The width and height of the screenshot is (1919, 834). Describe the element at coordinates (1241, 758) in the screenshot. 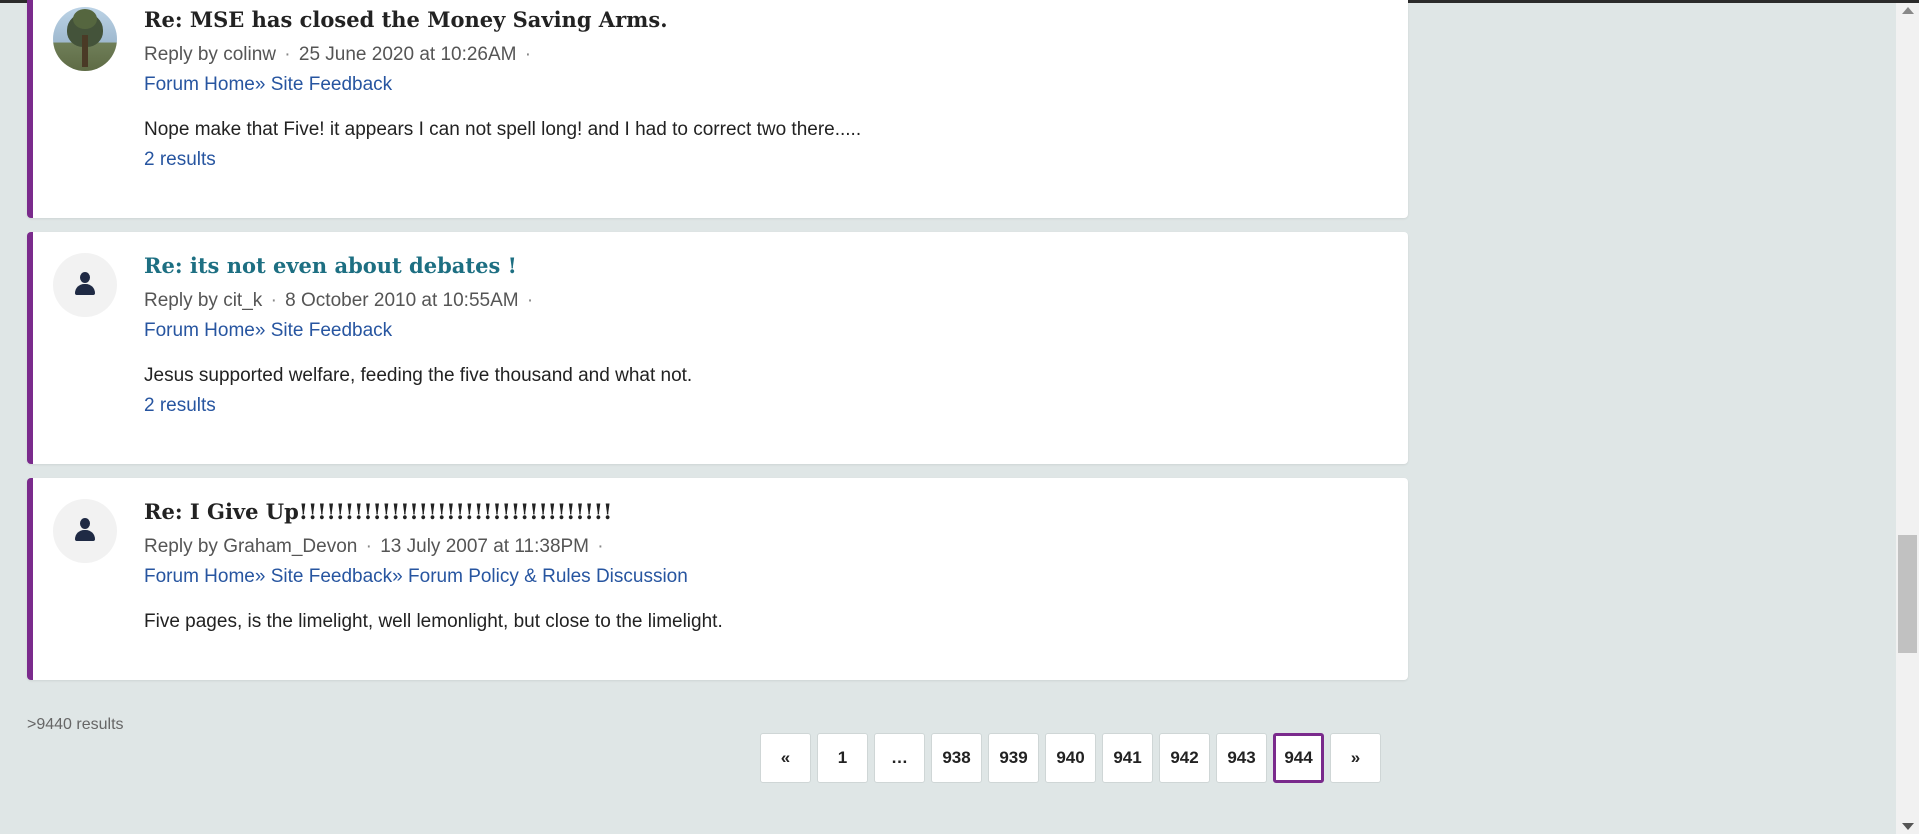

I see `page-943-button: 943` at that location.